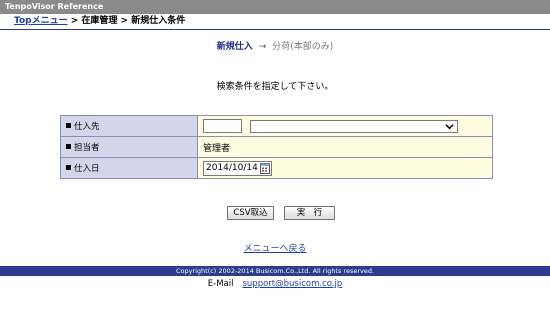  I want to click on supplier-label: 仕入先, so click(129, 126).